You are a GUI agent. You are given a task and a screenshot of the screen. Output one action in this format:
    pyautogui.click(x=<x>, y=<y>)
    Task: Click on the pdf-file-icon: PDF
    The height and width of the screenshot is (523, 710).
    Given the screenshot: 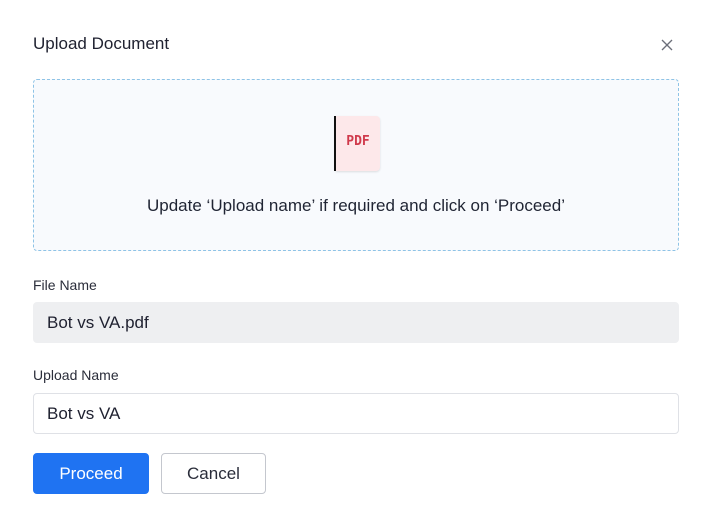 What is the action you would take?
    pyautogui.click(x=357, y=143)
    